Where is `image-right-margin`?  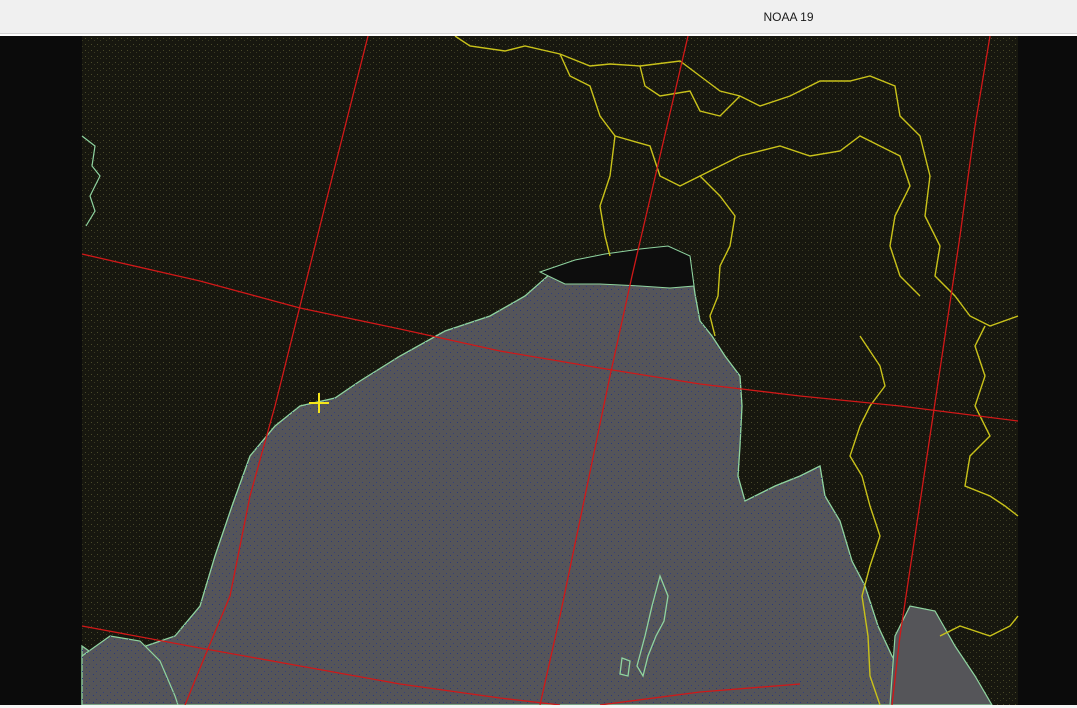
image-right-margin is located at coordinates (1047, 370).